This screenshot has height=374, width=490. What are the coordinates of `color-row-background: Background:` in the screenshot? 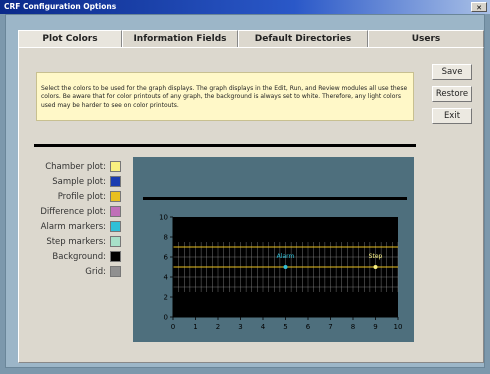 It's located at (70, 257).